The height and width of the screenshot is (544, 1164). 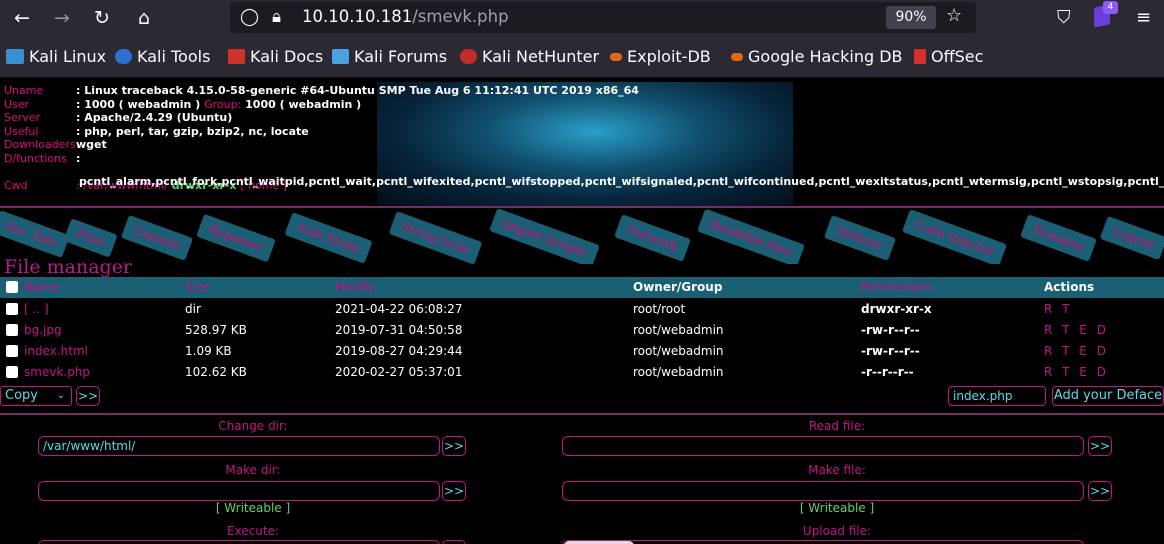 I want to click on forward-icon: →, so click(x=62, y=18).